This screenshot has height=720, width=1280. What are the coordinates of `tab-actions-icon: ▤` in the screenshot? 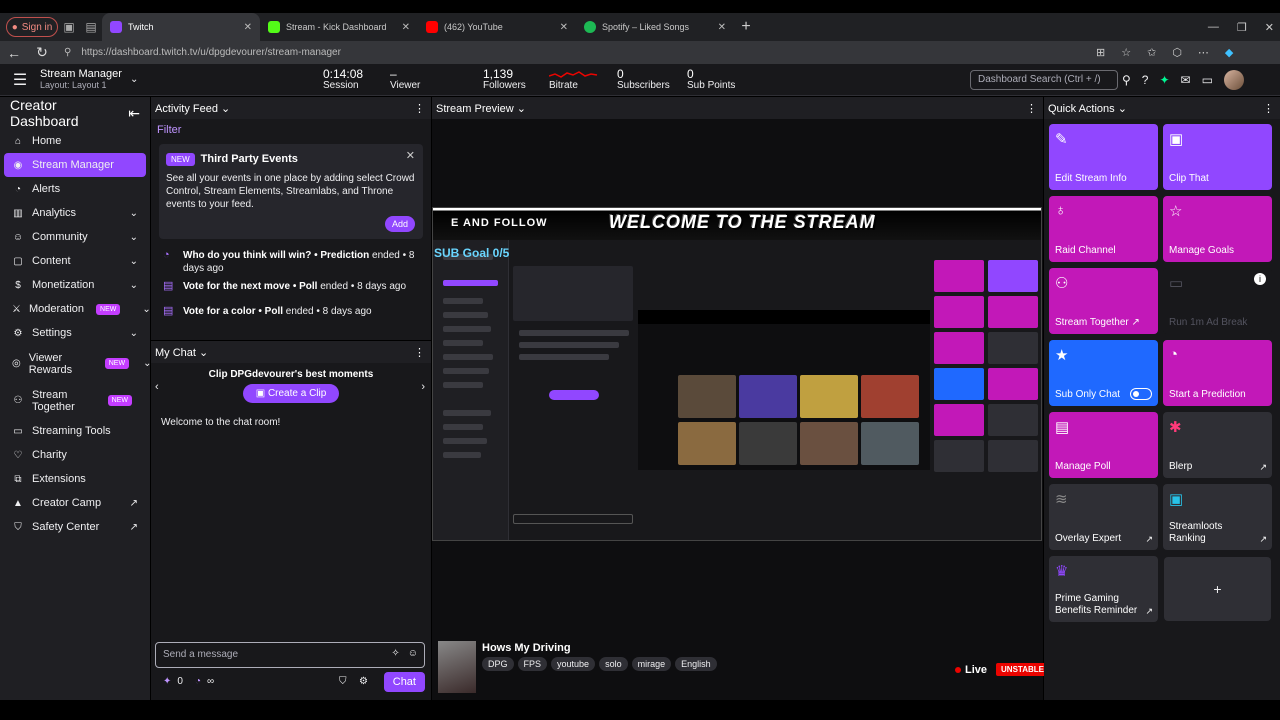 It's located at (91, 27).